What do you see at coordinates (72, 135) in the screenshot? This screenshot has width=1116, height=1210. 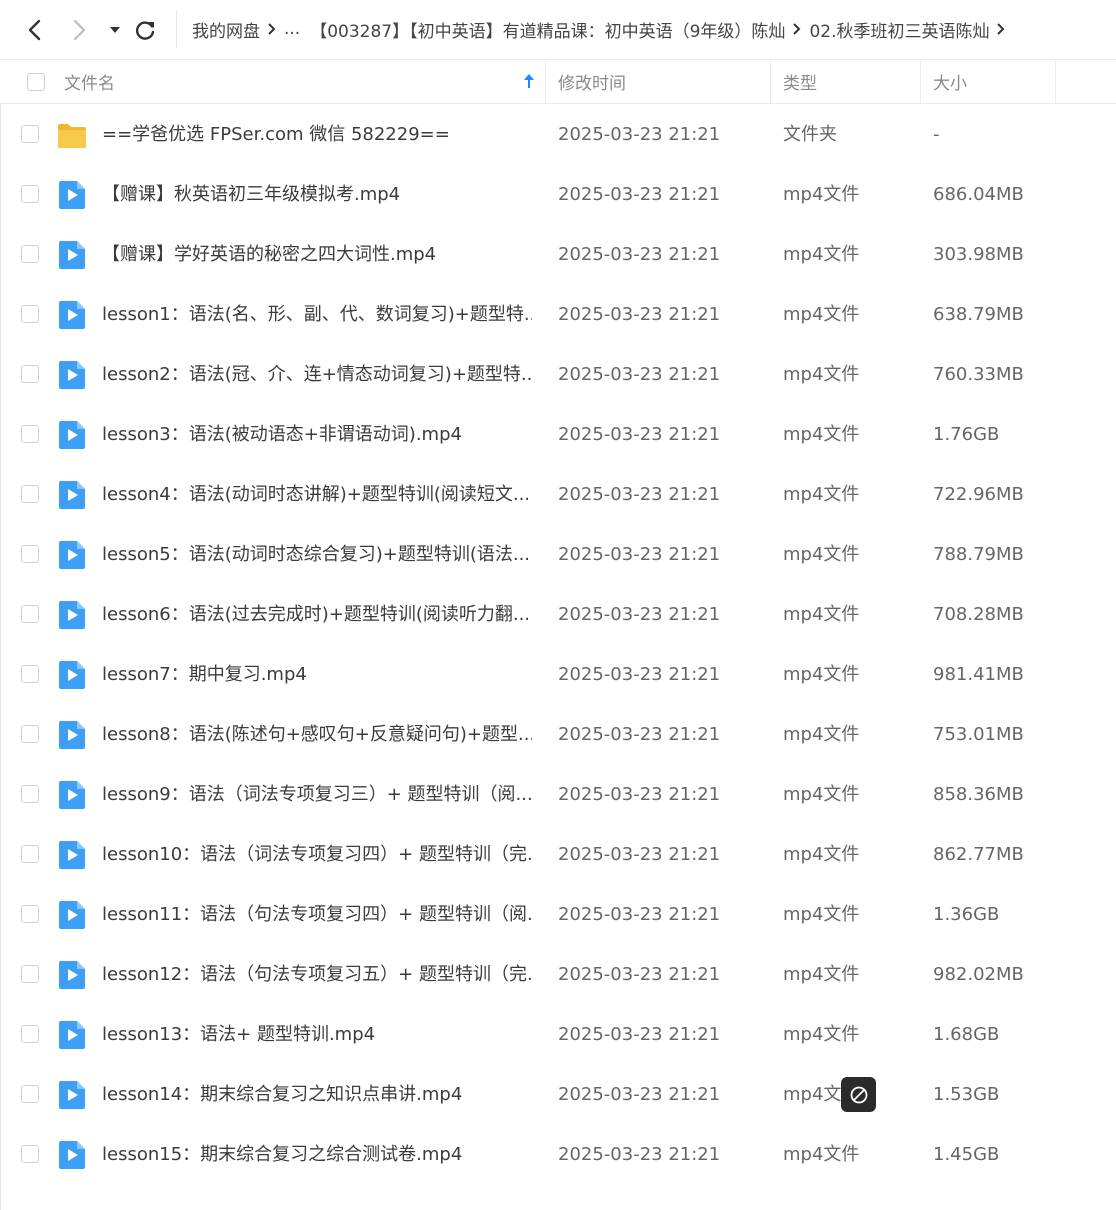 I see `folder-icon` at bounding box center [72, 135].